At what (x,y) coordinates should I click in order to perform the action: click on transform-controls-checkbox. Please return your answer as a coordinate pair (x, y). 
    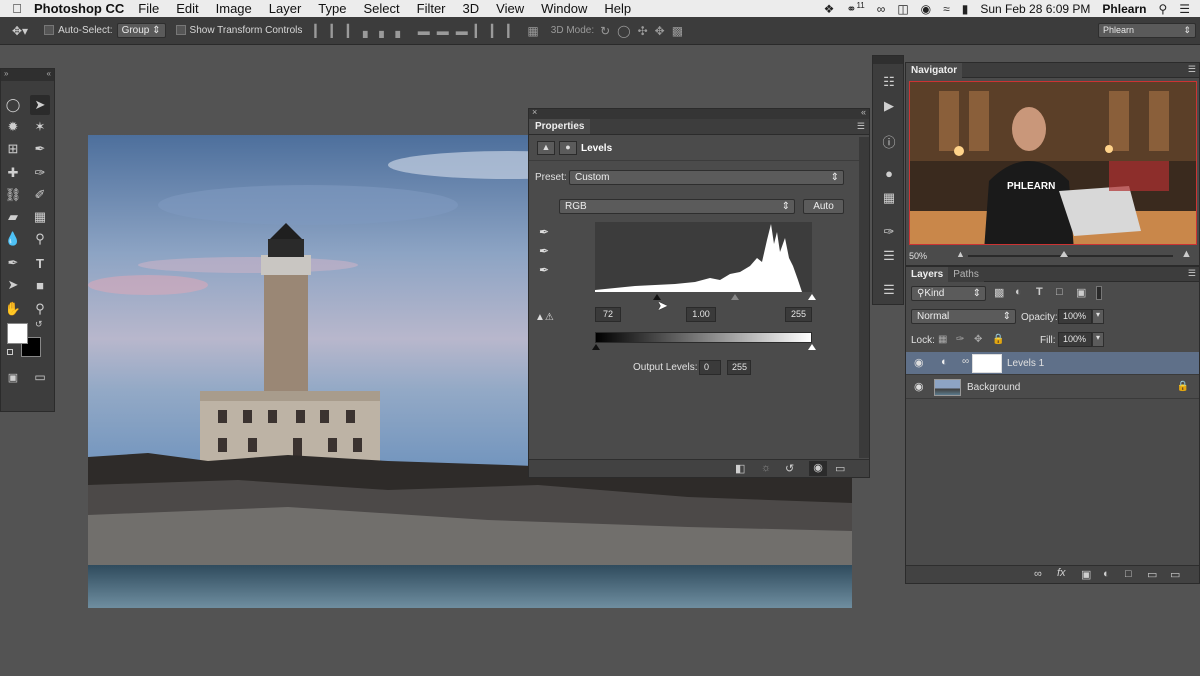
    Looking at the image, I should click on (182, 30).